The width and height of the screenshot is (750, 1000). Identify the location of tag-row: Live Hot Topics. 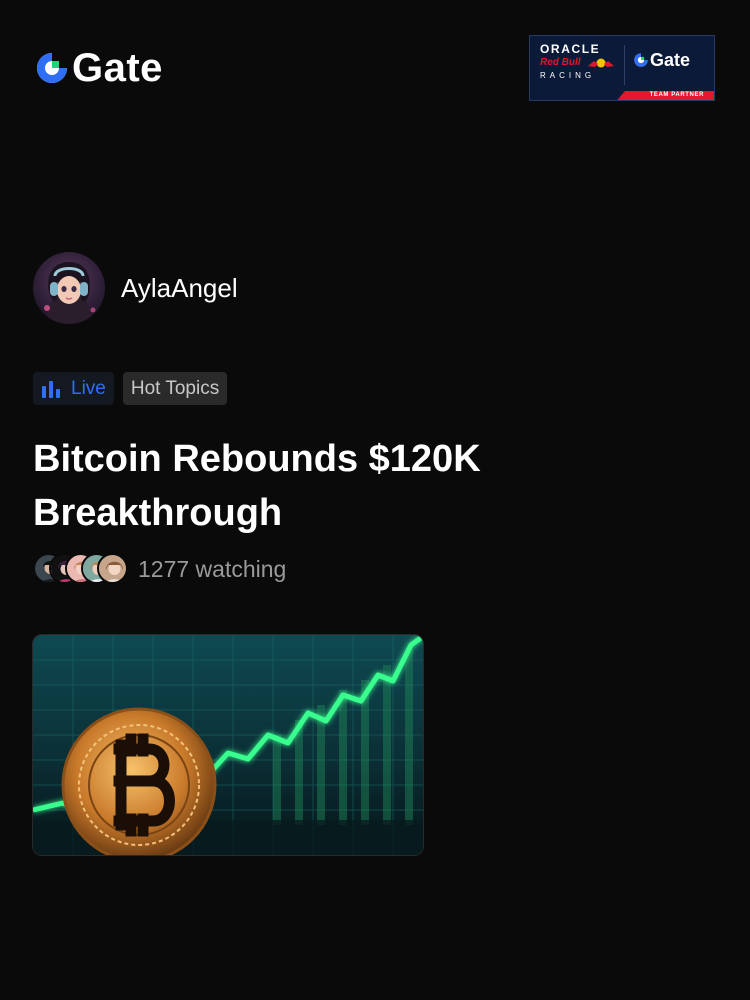
(130, 388).